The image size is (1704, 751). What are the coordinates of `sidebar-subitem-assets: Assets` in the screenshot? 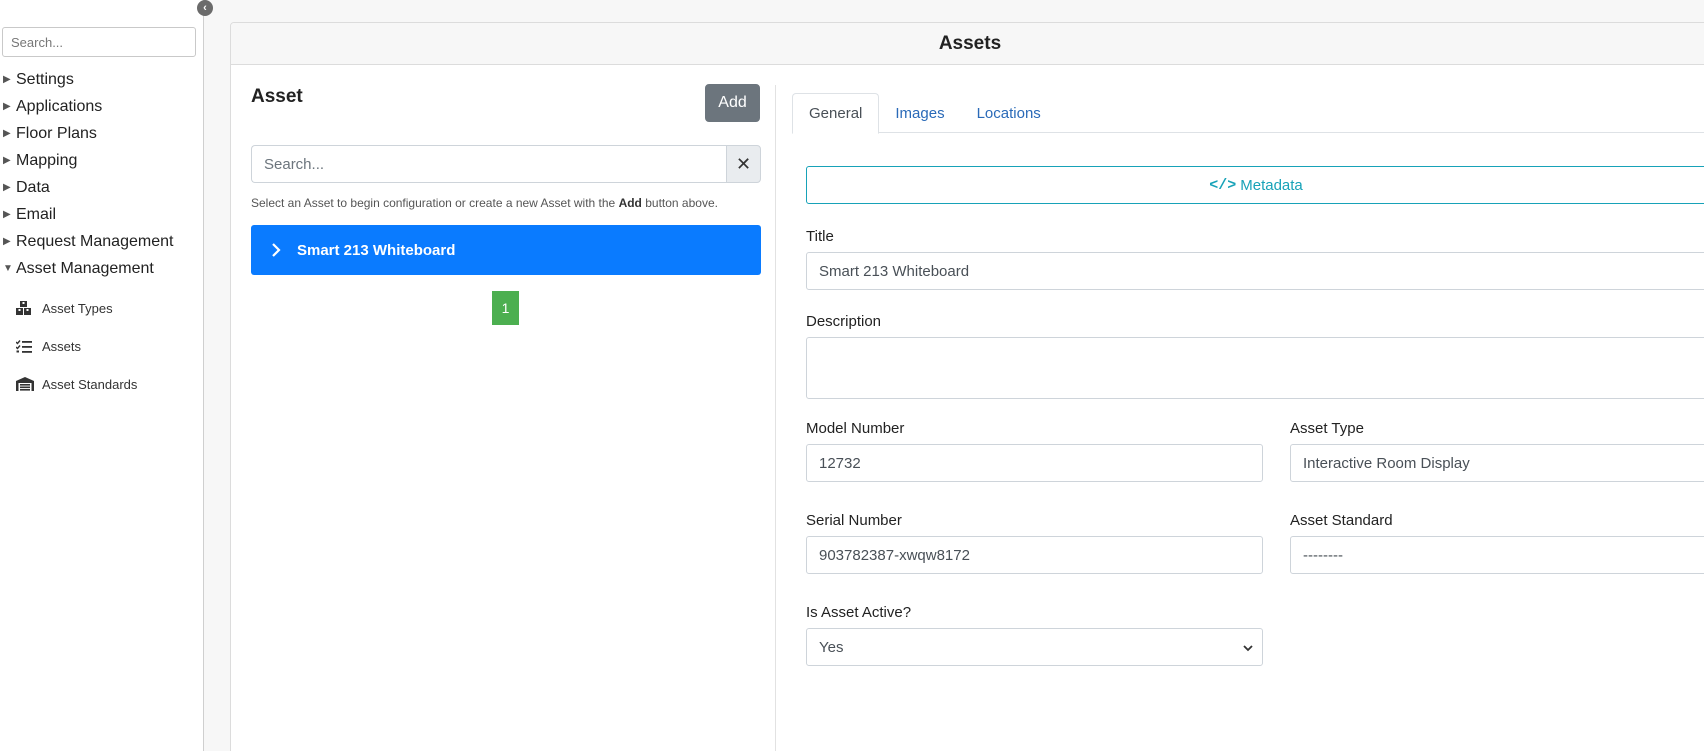 It's located at (102, 346).